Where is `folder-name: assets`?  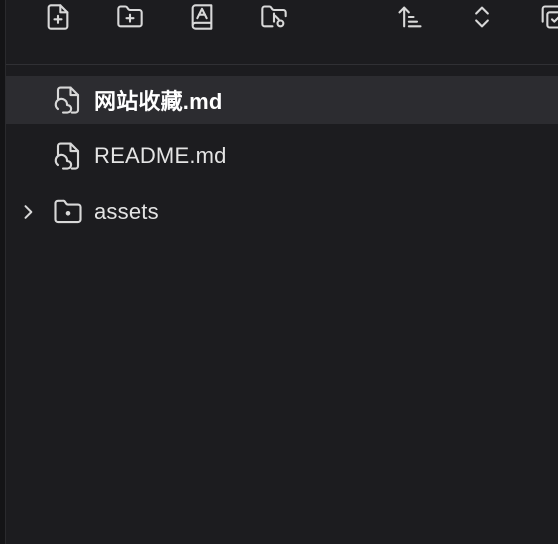
folder-name: assets is located at coordinates (126, 211).